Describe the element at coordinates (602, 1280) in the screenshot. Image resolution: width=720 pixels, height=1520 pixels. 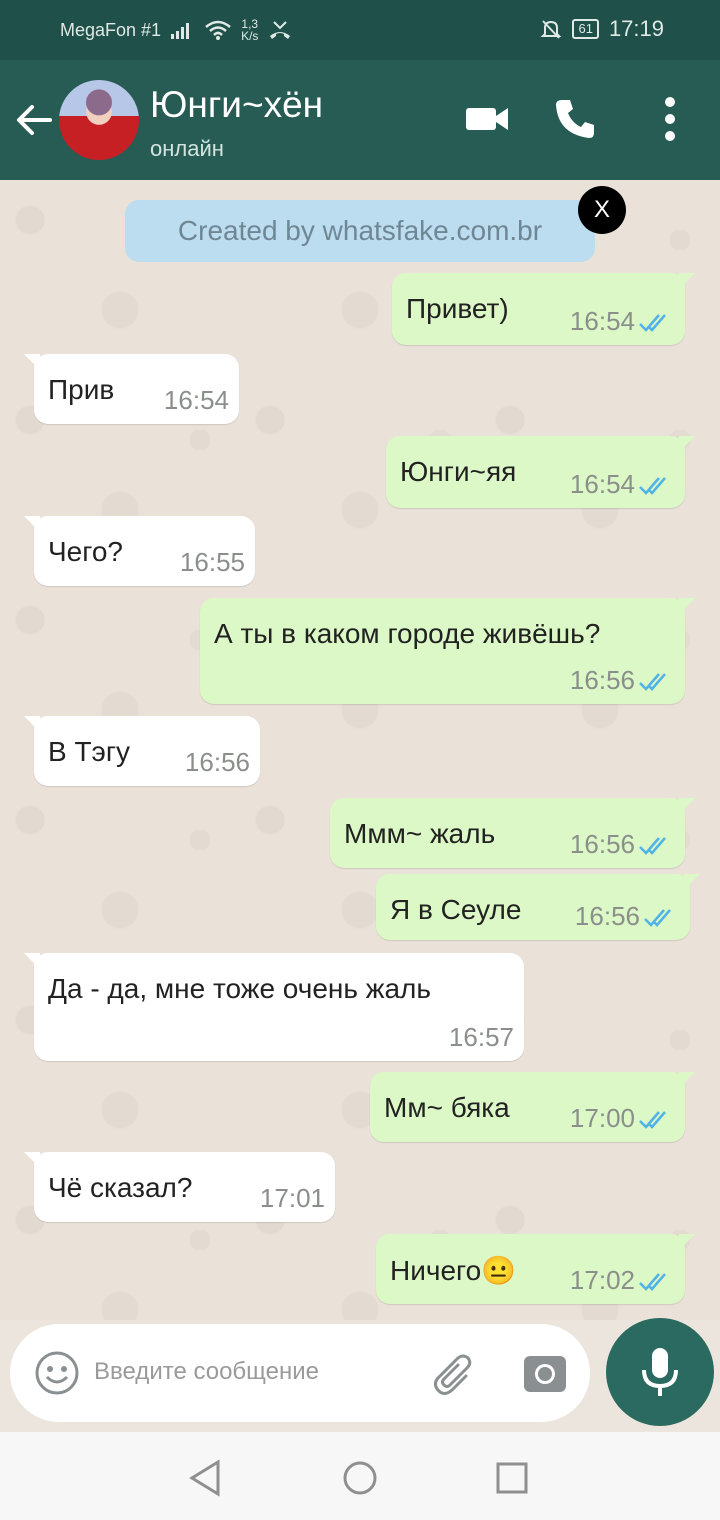
I see `message-time: 17:02` at that location.